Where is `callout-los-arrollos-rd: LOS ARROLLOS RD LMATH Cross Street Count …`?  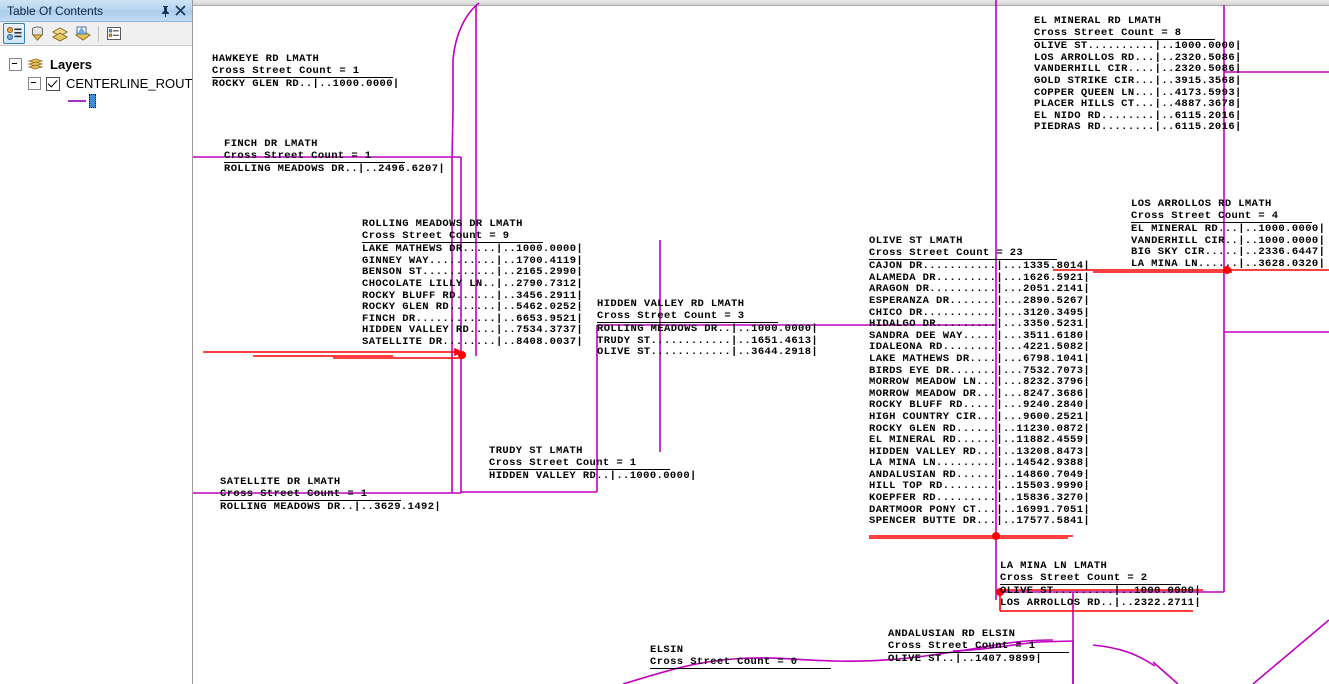 callout-los-arrollos-rd: LOS ARROLLOS RD LMATH Cross Street Count … is located at coordinates (1228, 234).